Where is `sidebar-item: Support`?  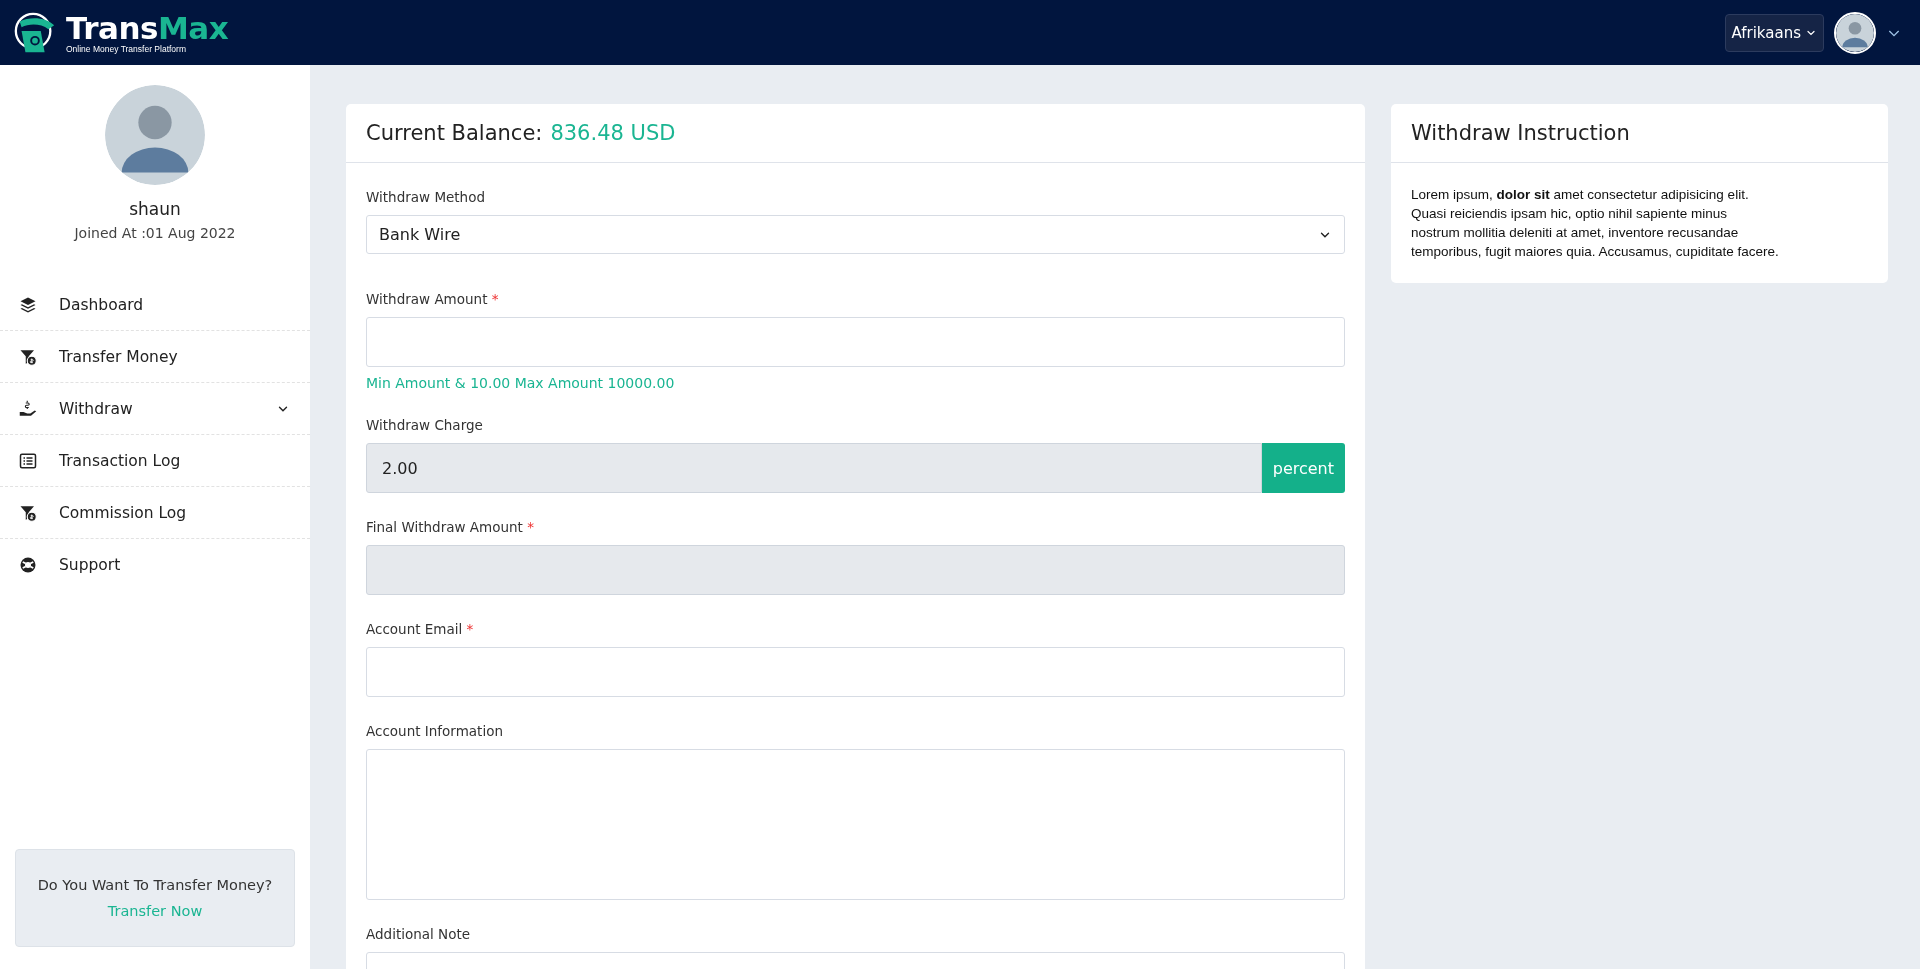 sidebar-item: Support is located at coordinates (155, 564).